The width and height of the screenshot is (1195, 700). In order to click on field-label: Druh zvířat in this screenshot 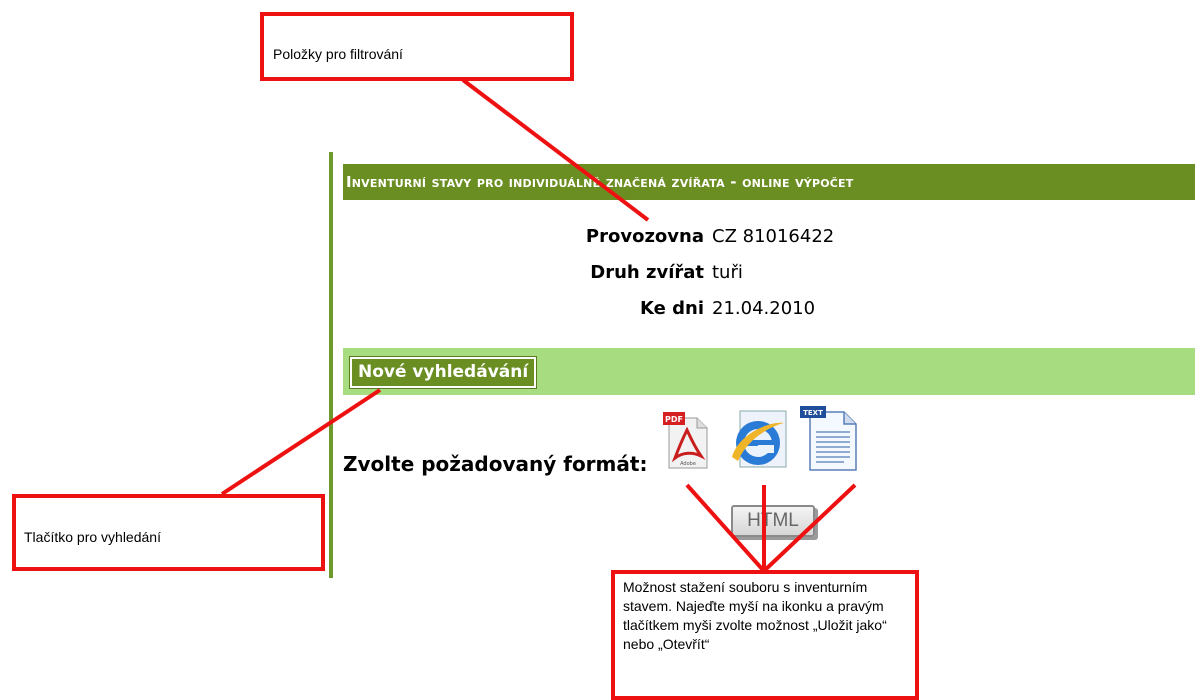, I will do `click(647, 272)`.